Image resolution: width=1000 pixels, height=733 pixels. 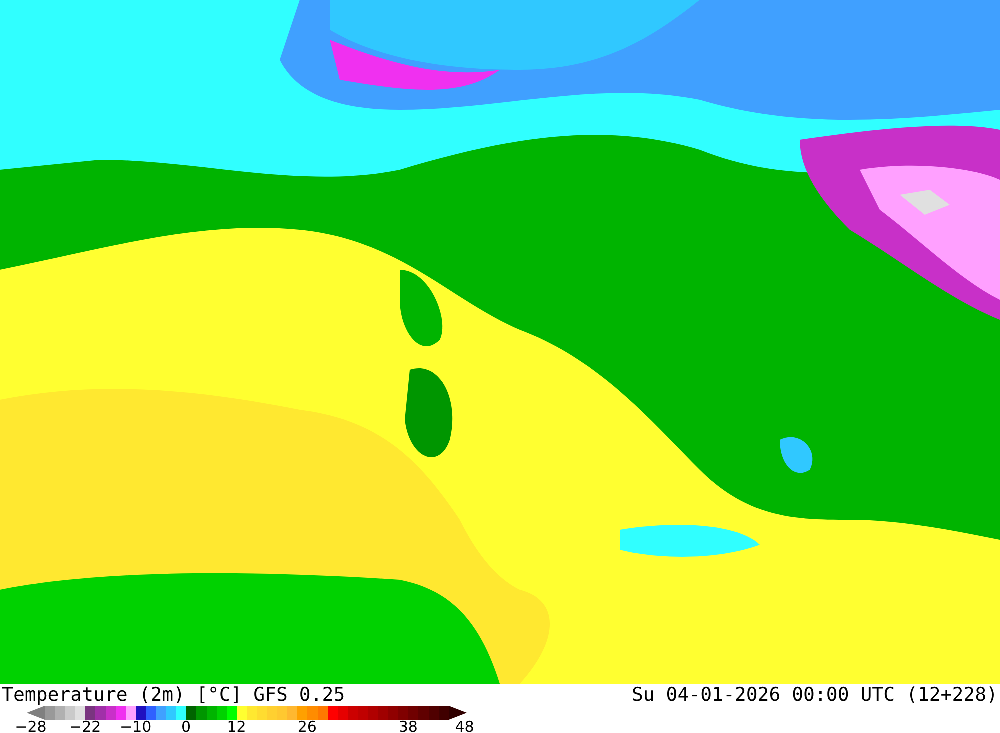 What do you see at coordinates (307, 726) in the screenshot?
I see `scale-label: 26` at bounding box center [307, 726].